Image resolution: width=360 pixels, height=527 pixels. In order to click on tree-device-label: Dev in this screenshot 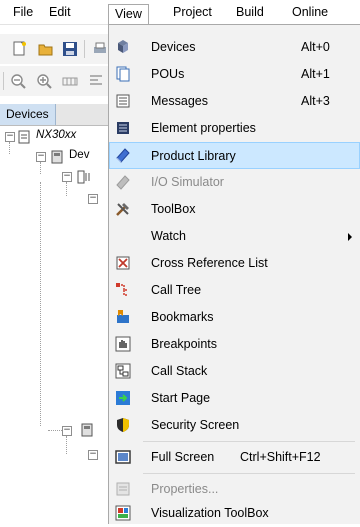, I will do `click(79, 155)`.